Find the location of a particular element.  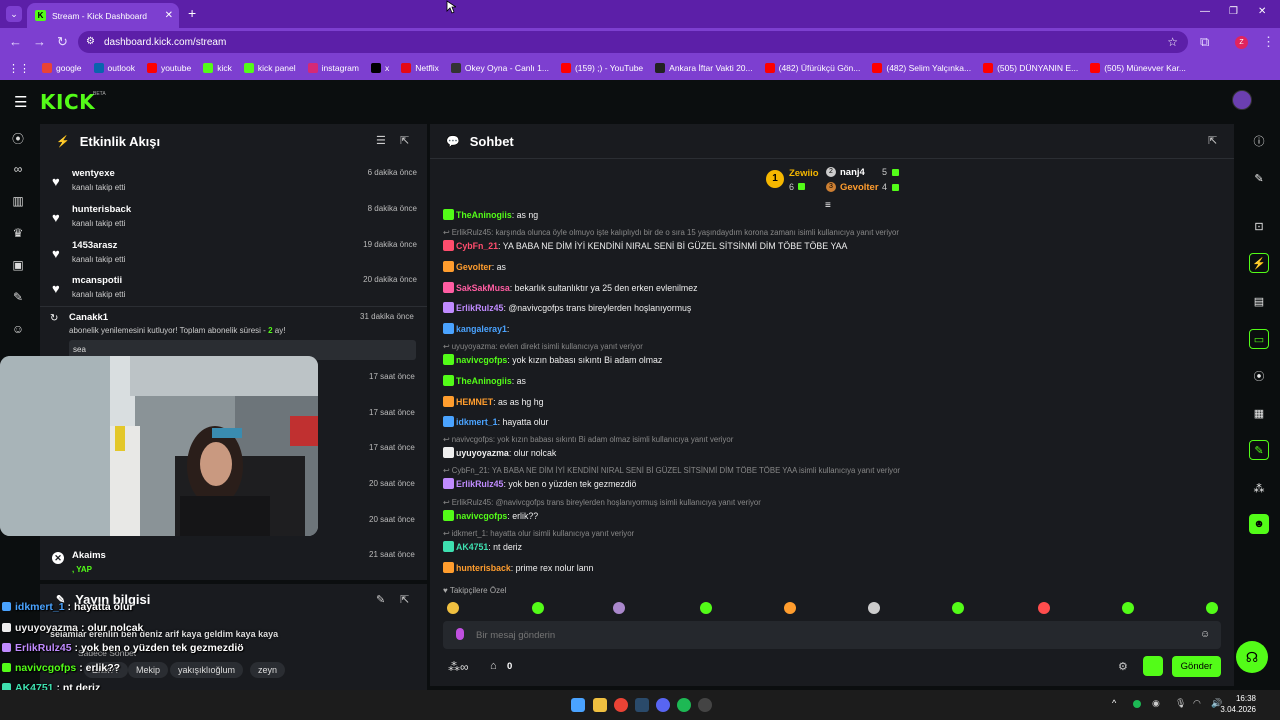

discord-icon is located at coordinates (663, 705).